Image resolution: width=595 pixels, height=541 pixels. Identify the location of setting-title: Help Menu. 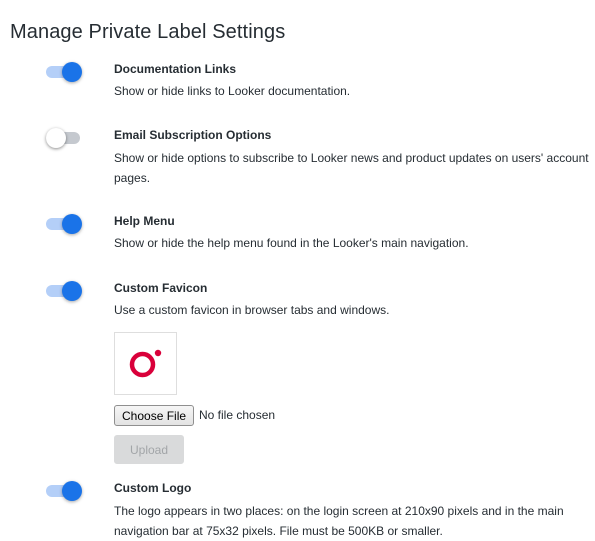
(144, 221).